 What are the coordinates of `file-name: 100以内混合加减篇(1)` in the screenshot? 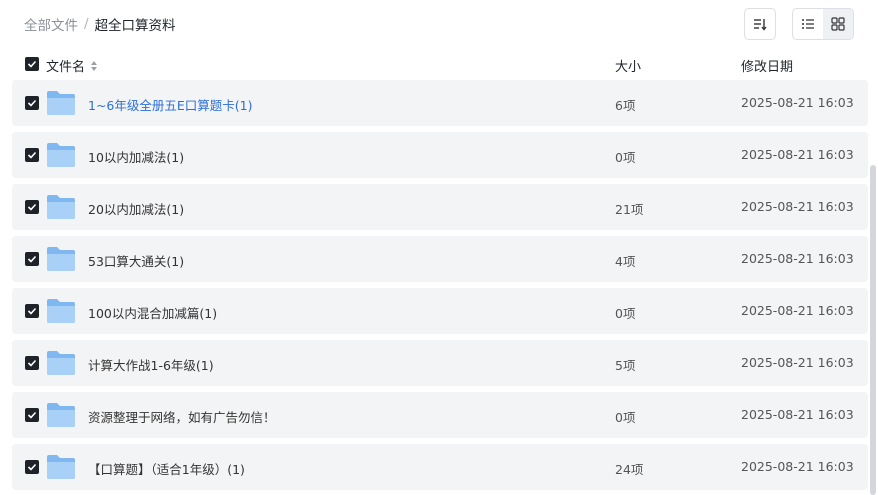 It's located at (152, 312).